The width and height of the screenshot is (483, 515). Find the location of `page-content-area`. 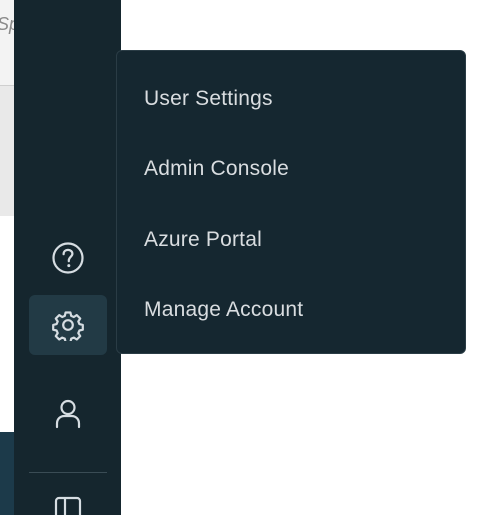

page-content-area is located at coordinates (7, 324).